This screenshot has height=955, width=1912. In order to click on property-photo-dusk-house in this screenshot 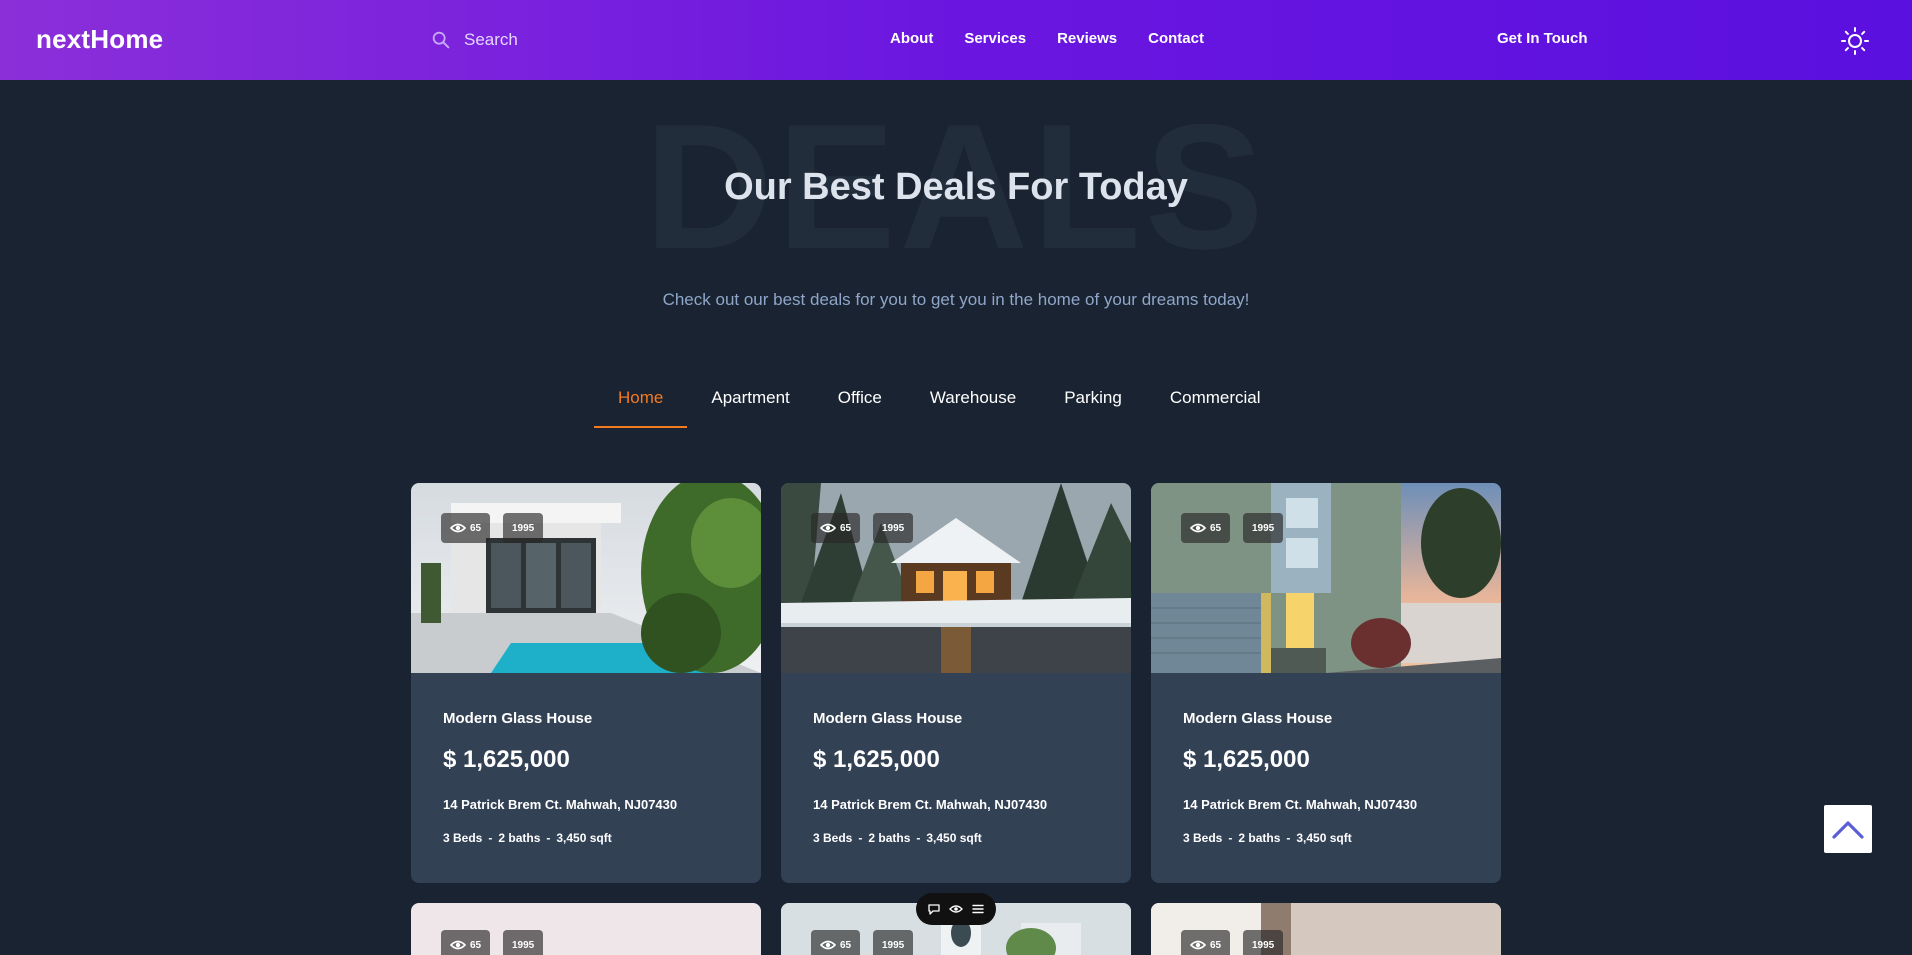, I will do `click(1326, 578)`.